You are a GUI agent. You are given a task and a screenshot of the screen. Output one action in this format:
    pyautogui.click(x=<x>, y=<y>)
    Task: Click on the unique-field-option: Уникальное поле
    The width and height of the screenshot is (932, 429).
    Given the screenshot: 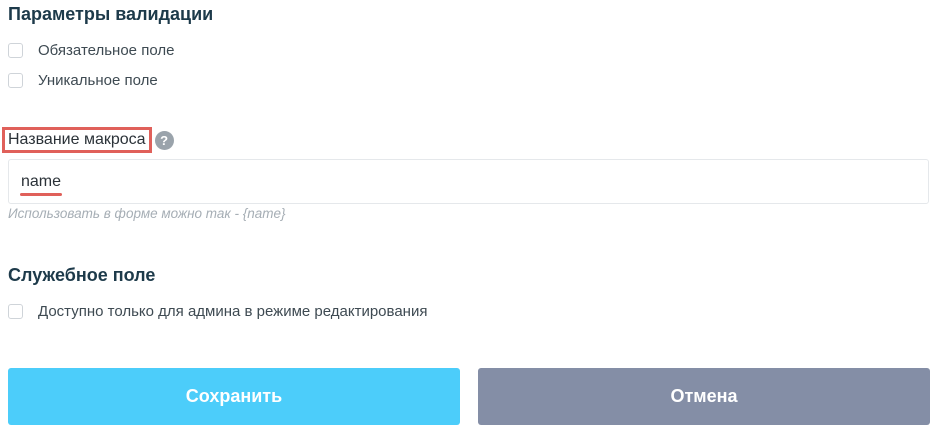 What is the action you would take?
    pyautogui.click(x=83, y=80)
    